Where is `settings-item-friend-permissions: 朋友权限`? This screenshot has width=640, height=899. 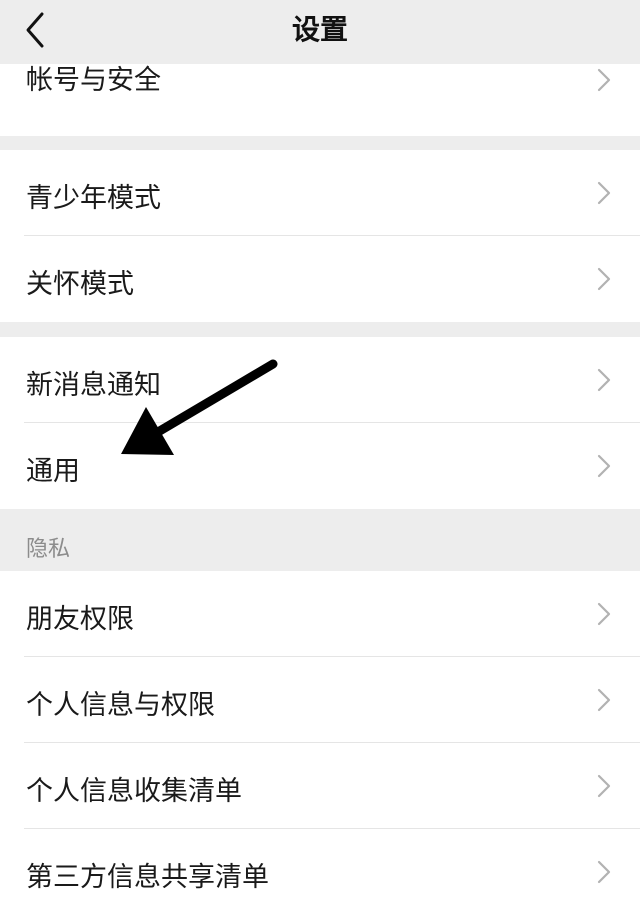 settings-item-friend-permissions: 朋友权限 is located at coordinates (320, 614).